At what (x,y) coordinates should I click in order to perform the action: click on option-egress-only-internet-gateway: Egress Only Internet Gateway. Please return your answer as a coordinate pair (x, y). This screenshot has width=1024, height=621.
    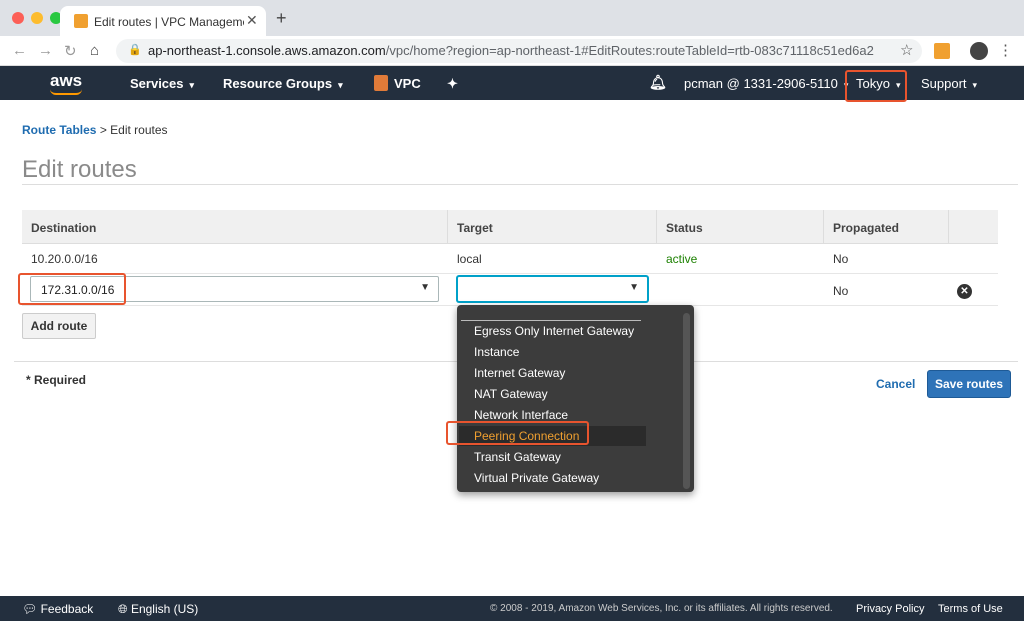
    Looking at the image, I should click on (554, 331).